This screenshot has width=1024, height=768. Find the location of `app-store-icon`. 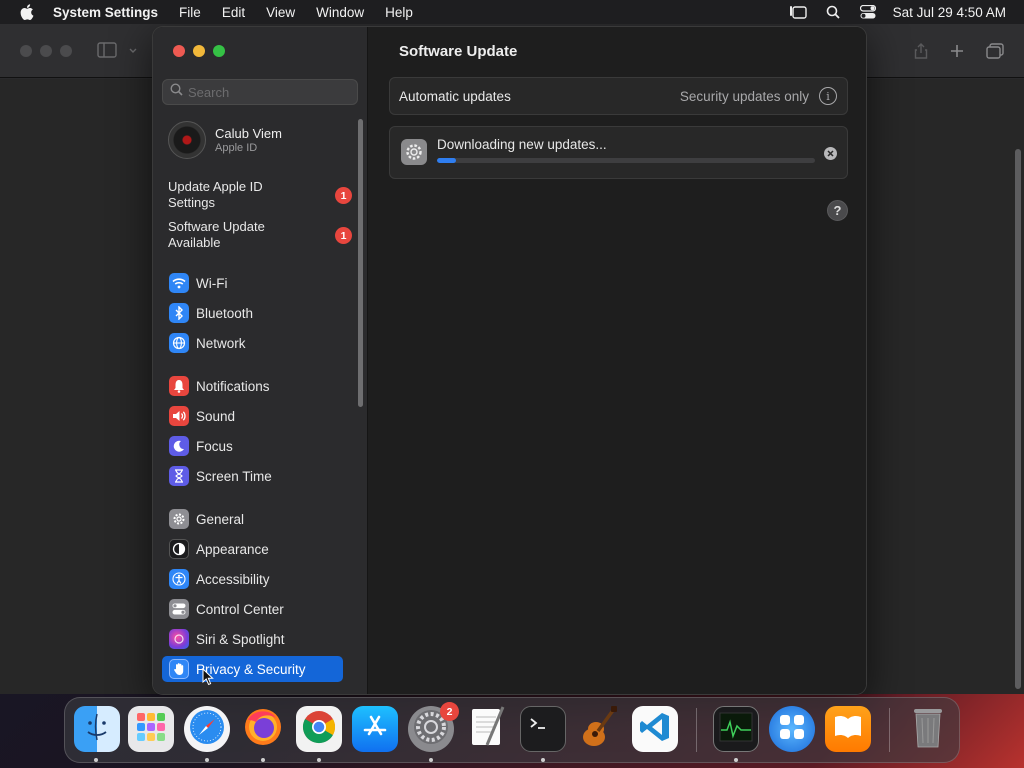

app-store-icon is located at coordinates (375, 729).